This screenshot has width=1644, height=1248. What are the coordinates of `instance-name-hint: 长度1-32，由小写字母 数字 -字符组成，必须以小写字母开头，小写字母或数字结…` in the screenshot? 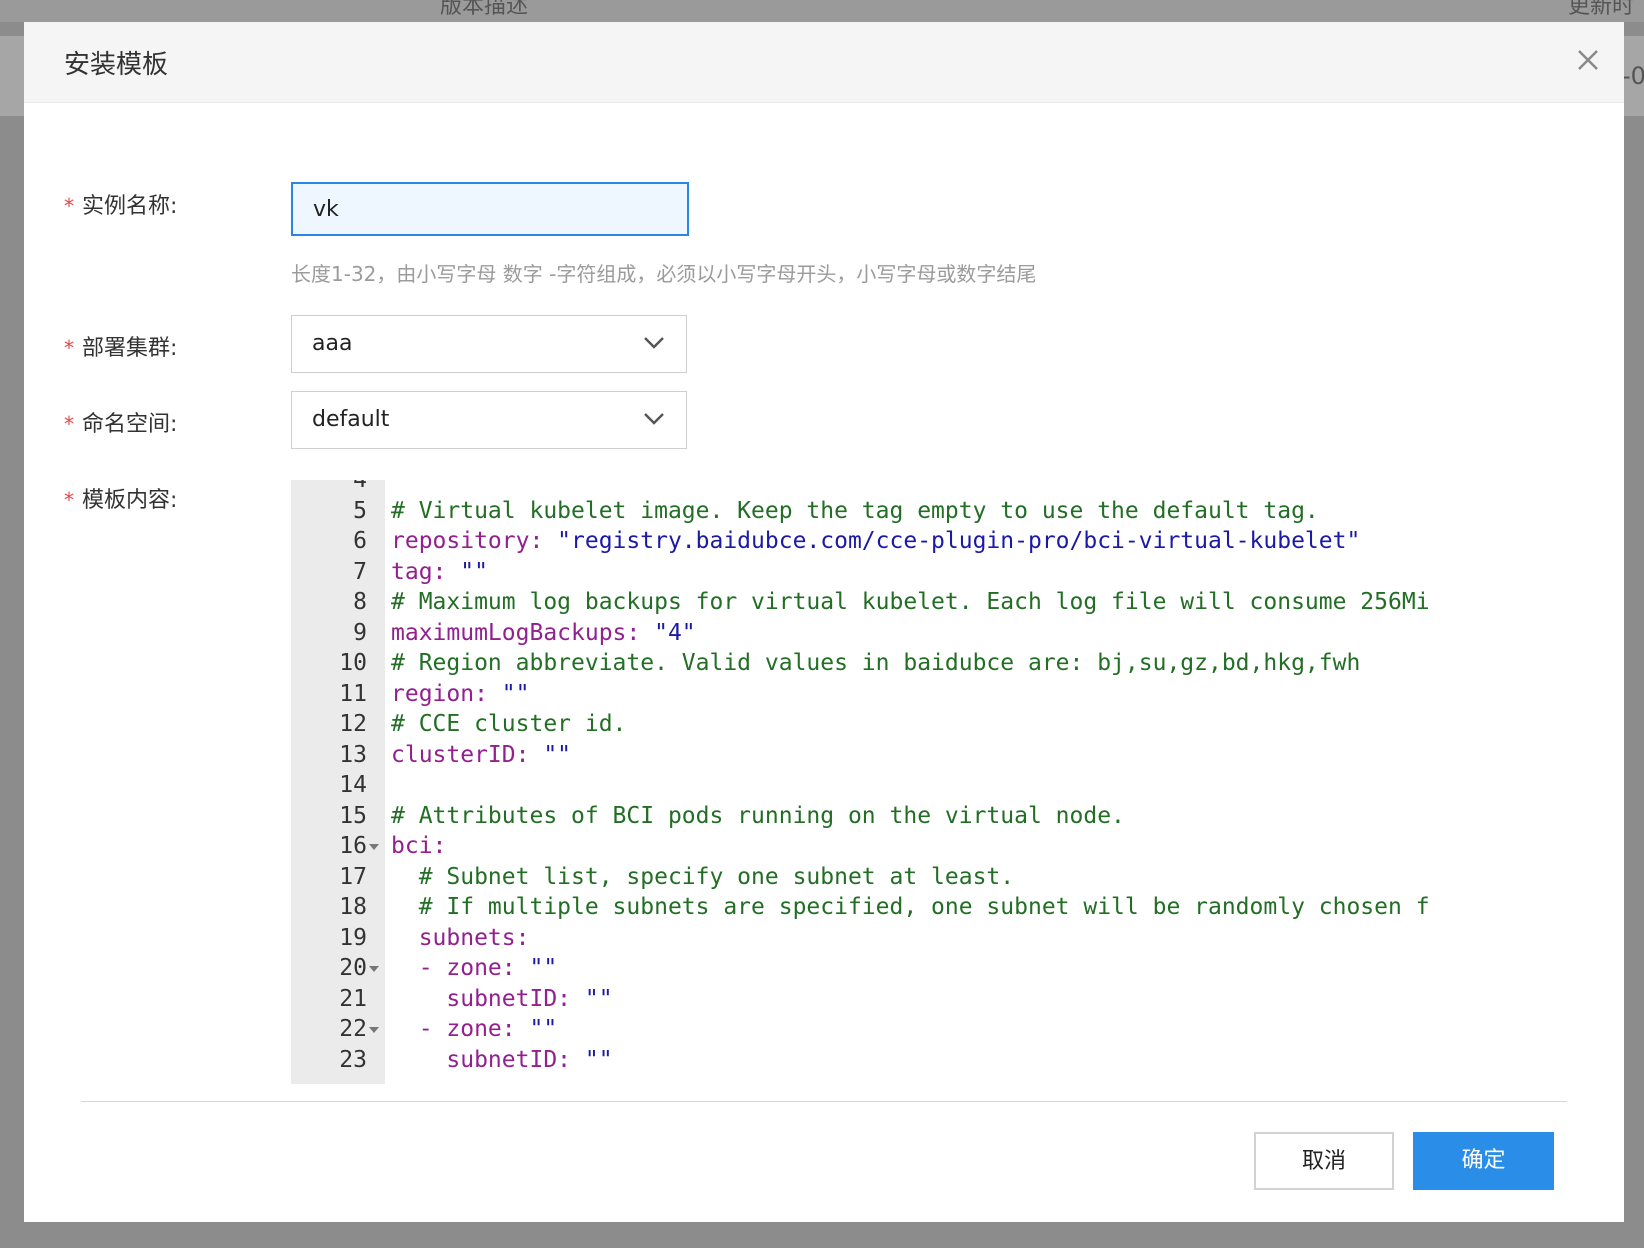 It's located at (664, 274).